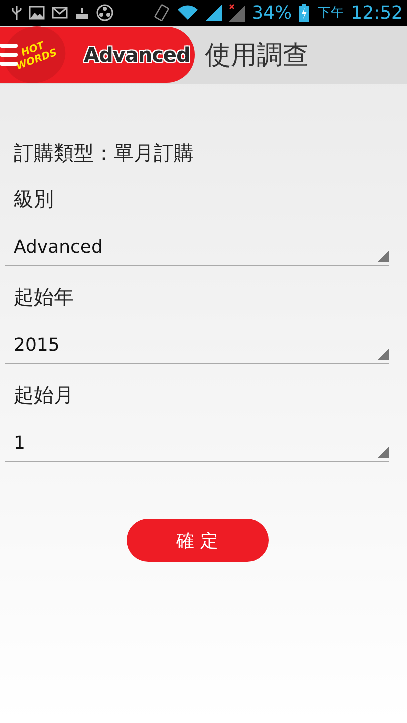  Describe the element at coordinates (197, 540) in the screenshot. I see `confirm-button: 確 定` at that location.